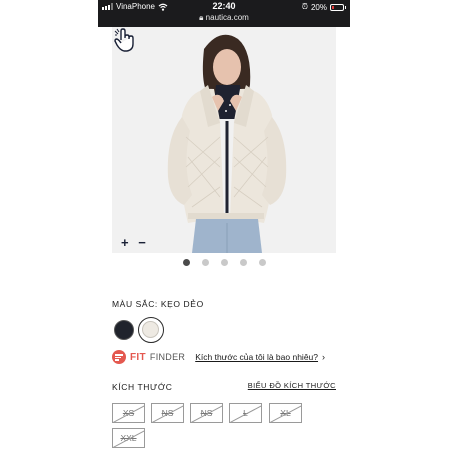  What do you see at coordinates (318, 7) in the screenshot?
I see `battery-percent: 20%` at bounding box center [318, 7].